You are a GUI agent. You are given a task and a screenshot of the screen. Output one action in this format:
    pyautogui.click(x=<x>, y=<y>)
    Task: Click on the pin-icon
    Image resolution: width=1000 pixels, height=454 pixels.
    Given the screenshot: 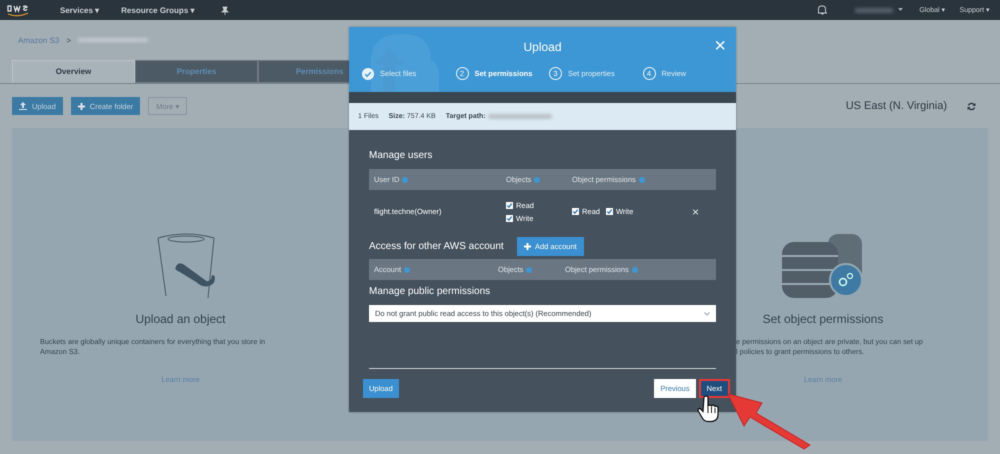 What is the action you would take?
    pyautogui.click(x=224, y=10)
    